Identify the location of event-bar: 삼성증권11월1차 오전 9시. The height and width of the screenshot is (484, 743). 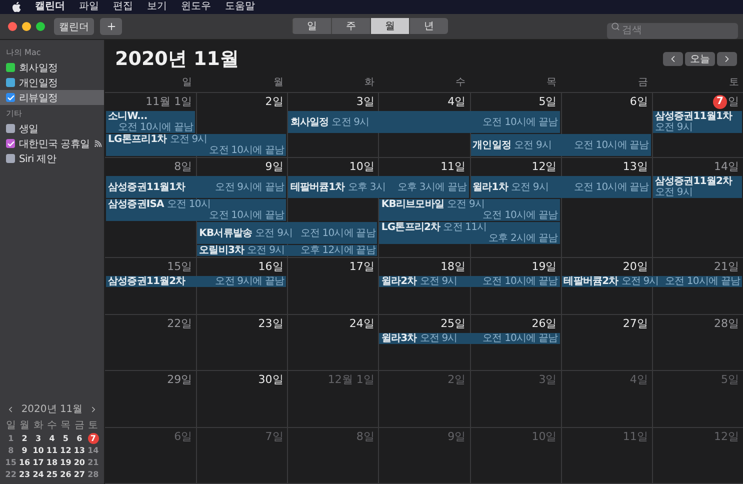
(697, 122).